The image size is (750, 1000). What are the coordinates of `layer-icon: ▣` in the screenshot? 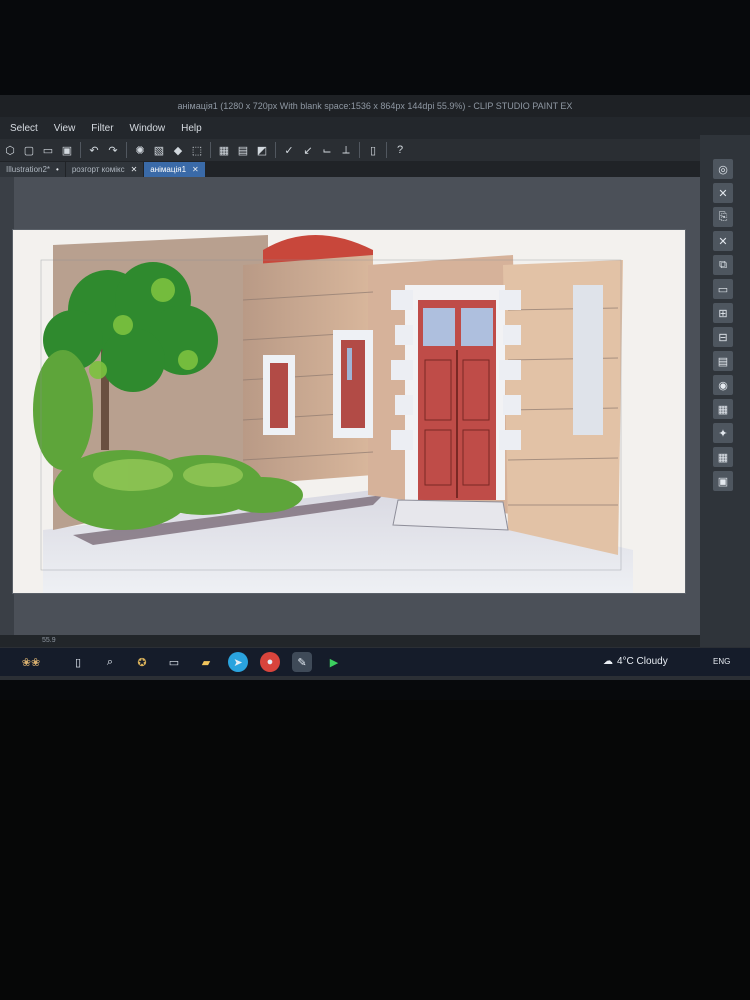 It's located at (723, 481).